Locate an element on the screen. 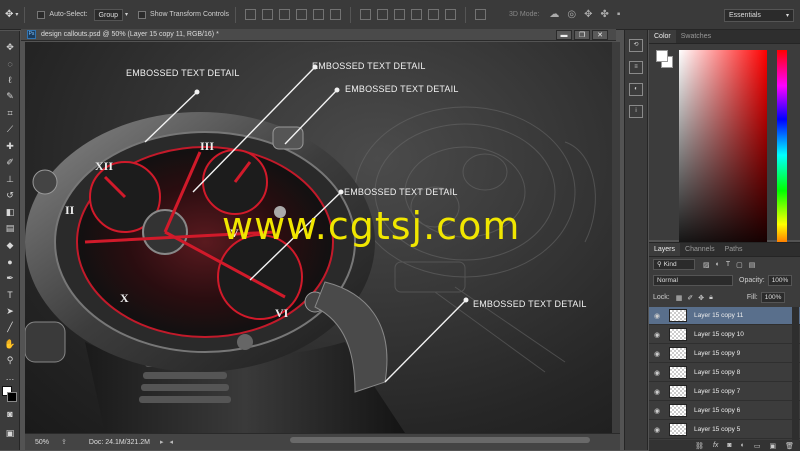  layer-row: ◉ Layer 15 copy 9 is located at coordinates (724, 354).